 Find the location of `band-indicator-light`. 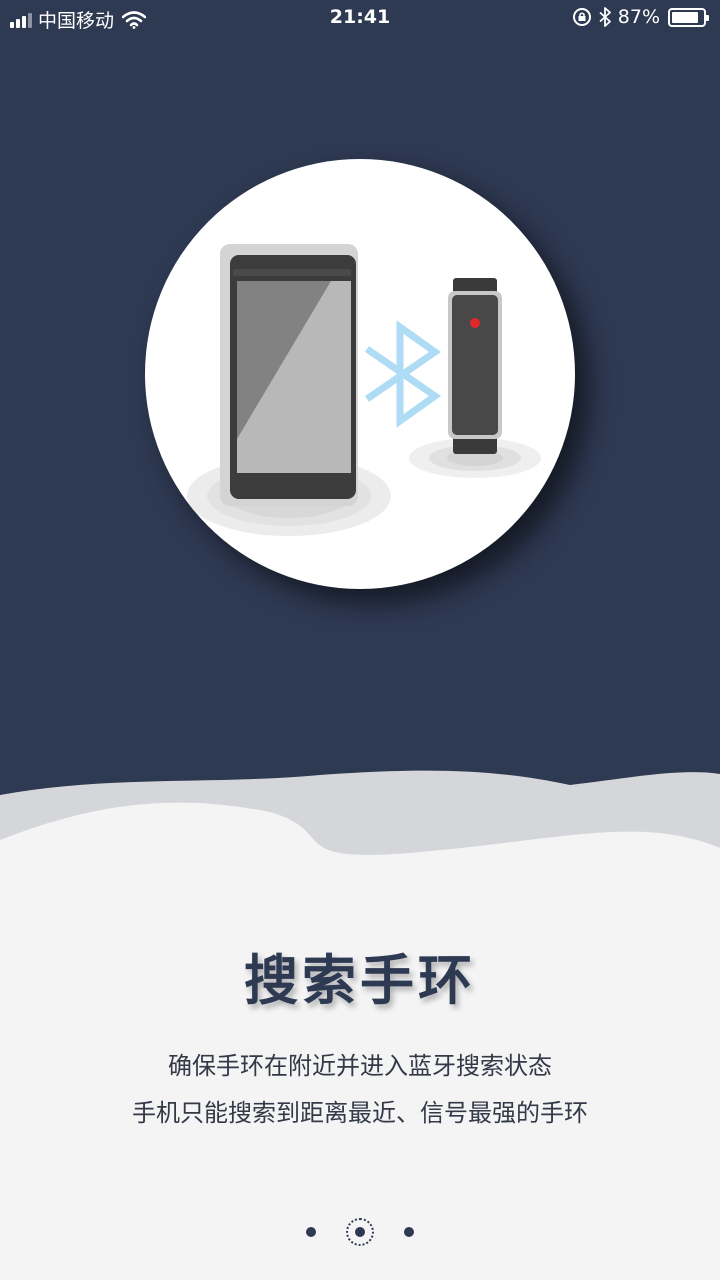

band-indicator-light is located at coordinates (475, 323).